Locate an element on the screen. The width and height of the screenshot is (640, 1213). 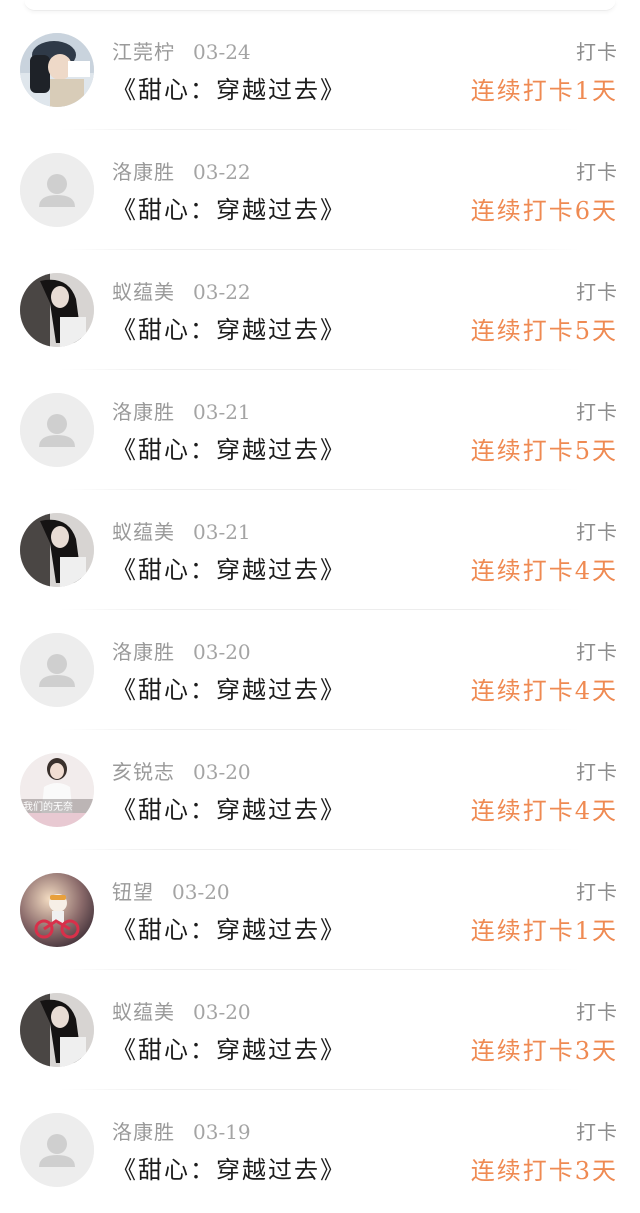
user-line: 蚁蕴美 03-21 is located at coordinates (181, 530).